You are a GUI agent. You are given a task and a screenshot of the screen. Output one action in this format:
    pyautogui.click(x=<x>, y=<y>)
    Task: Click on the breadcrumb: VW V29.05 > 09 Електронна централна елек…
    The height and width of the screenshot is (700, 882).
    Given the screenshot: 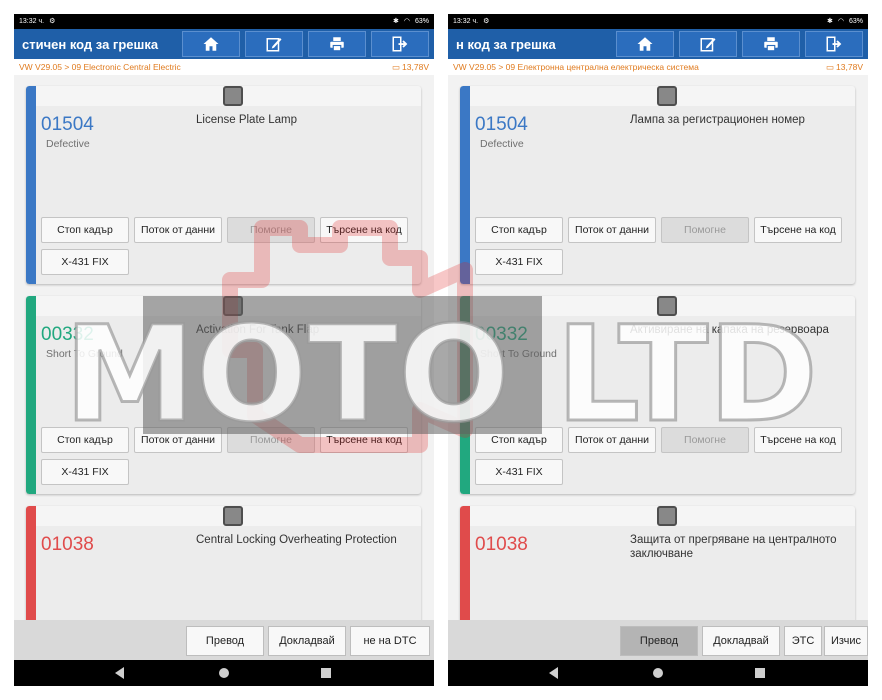 What is the action you would take?
    pyautogui.click(x=658, y=67)
    